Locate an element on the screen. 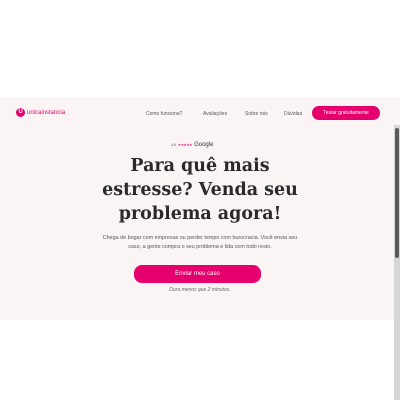 Image resolution: width=400 pixels, height=400 pixels. scrollbar-thumb is located at coordinates (397, 193).